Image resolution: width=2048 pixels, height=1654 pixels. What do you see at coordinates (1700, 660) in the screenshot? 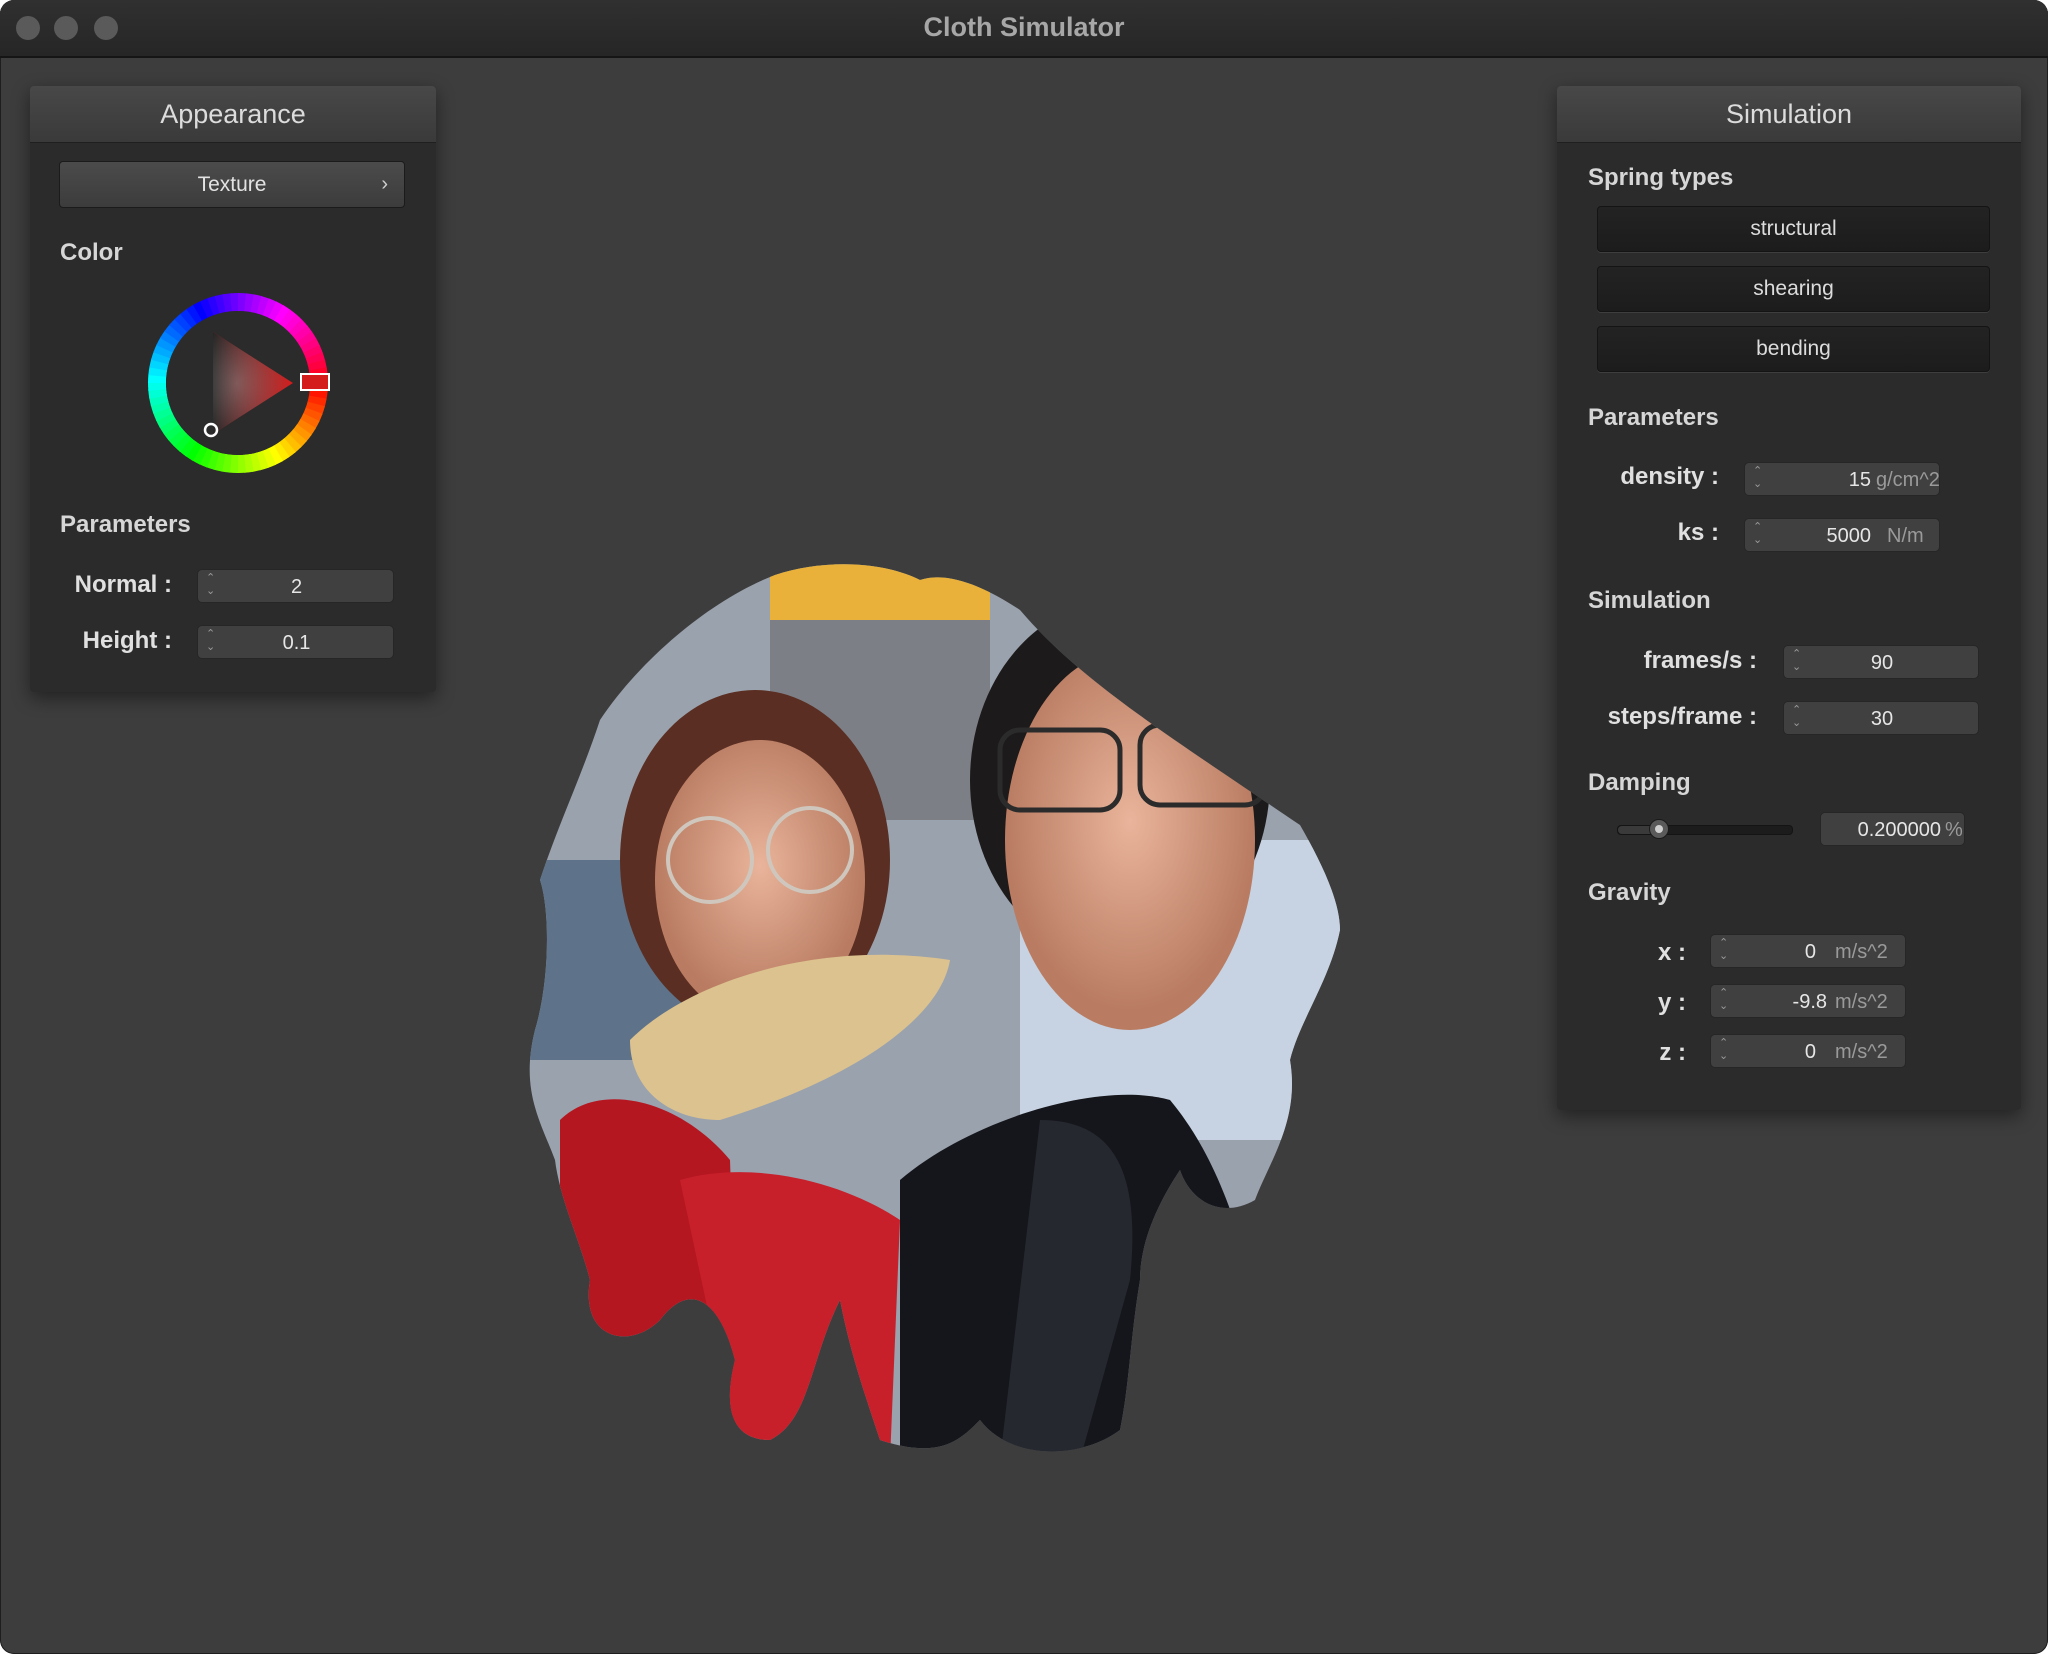
I see `fps-label: frames/s :` at bounding box center [1700, 660].